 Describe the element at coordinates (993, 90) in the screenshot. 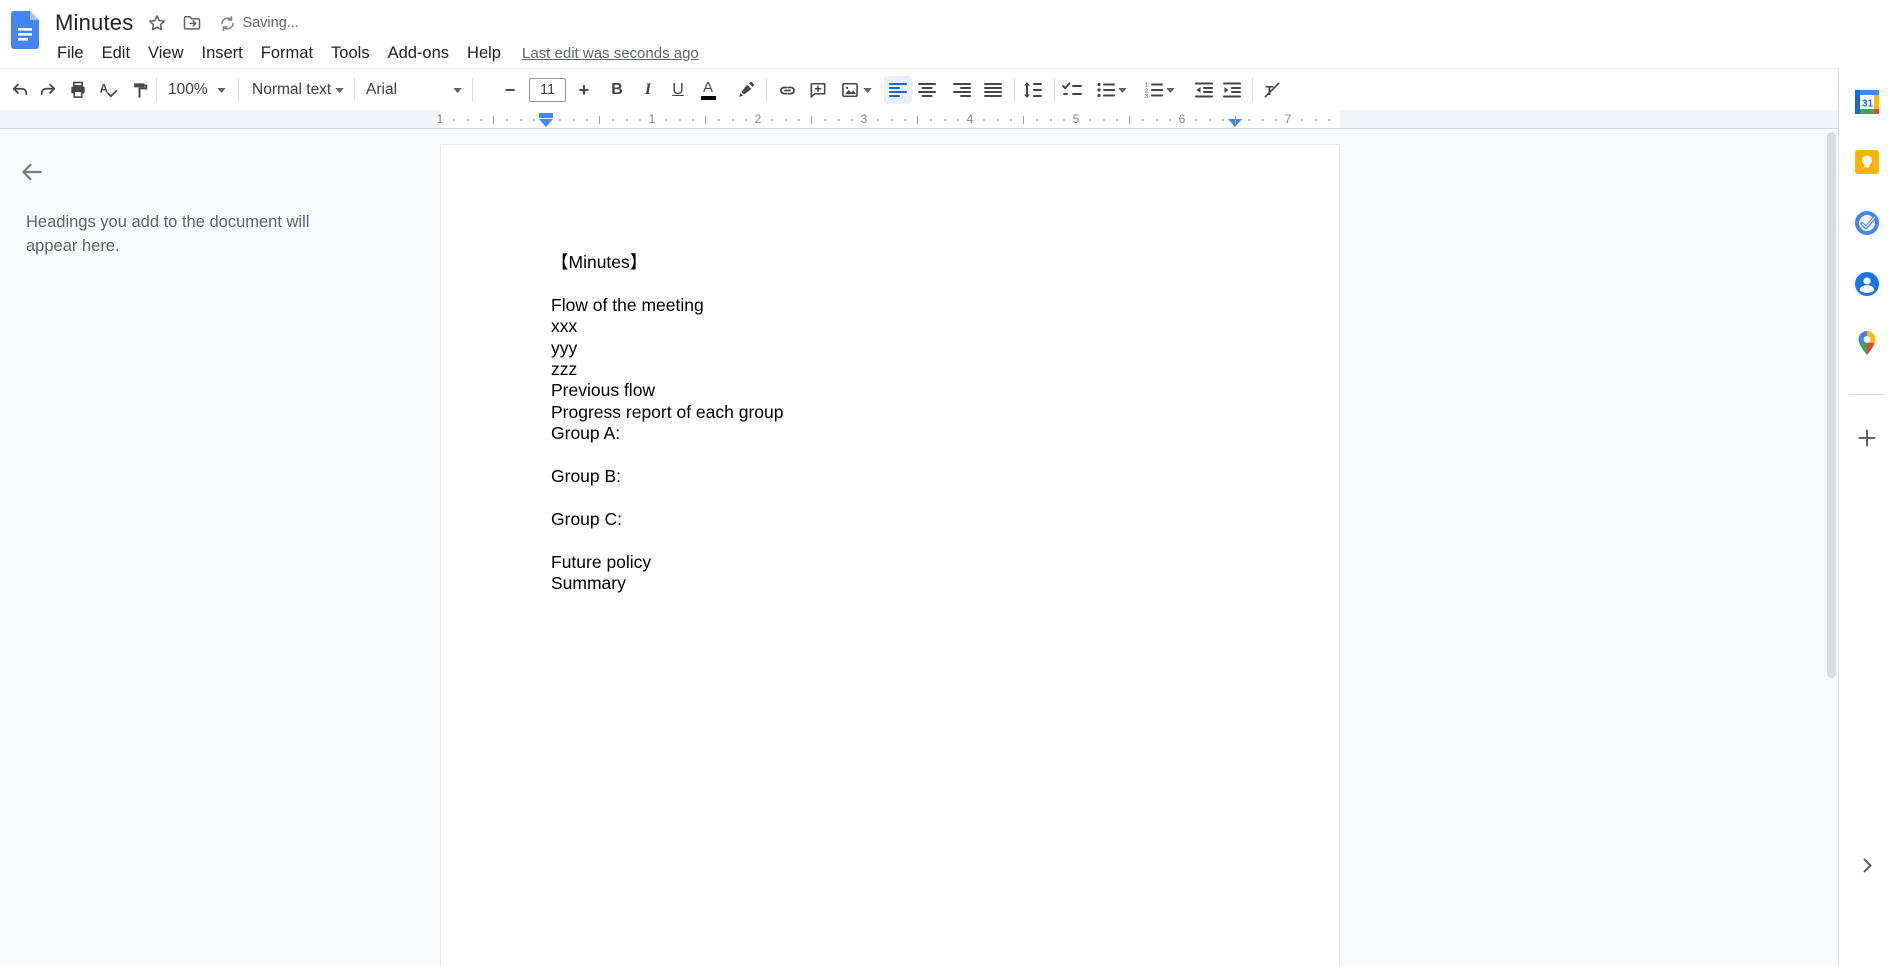

I see `justify-button` at that location.